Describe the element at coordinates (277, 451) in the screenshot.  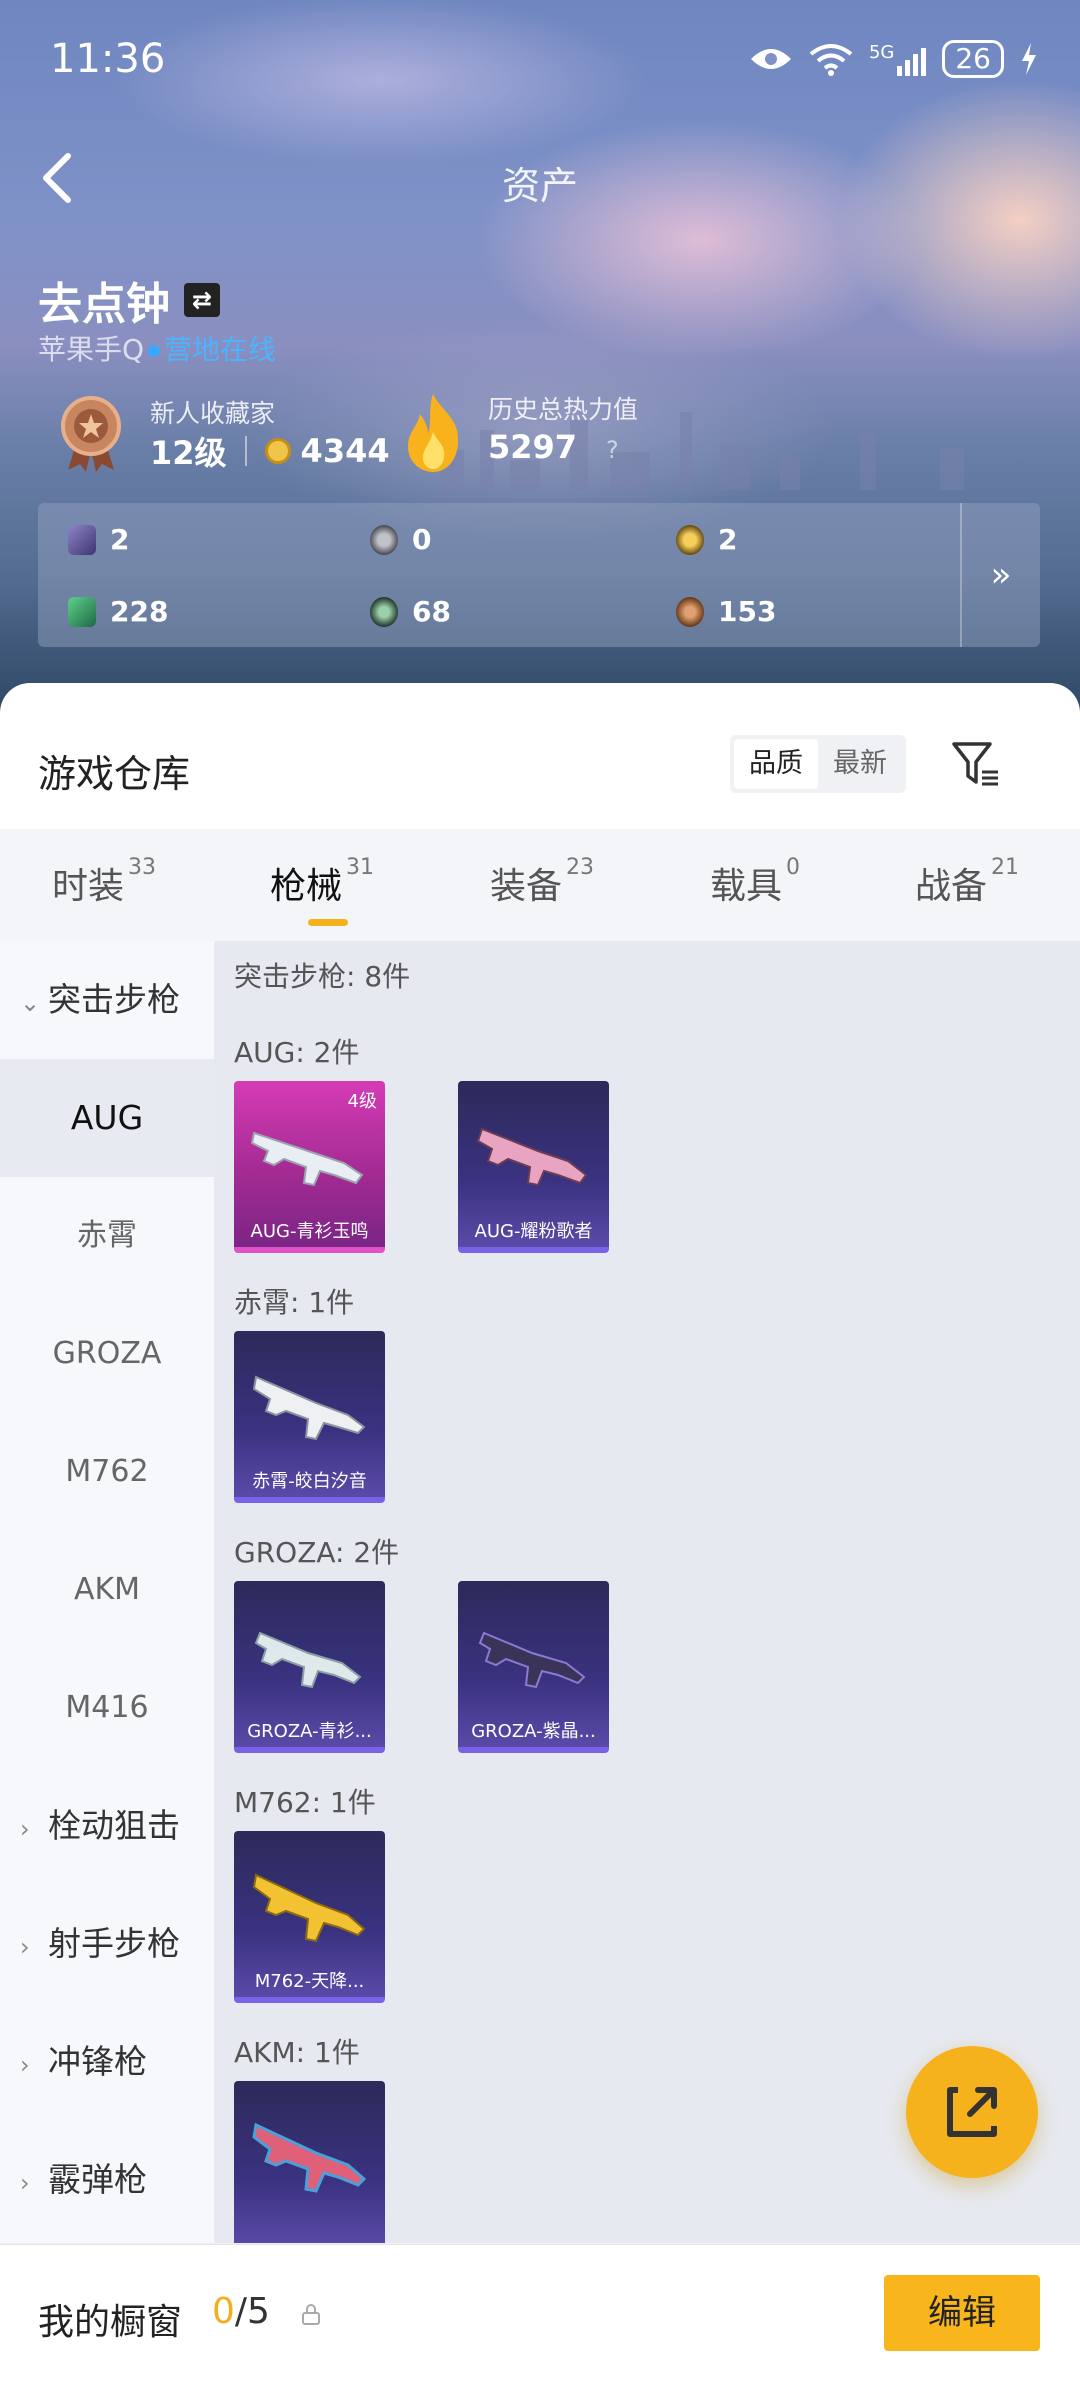
I see `coin-icon` at that location.